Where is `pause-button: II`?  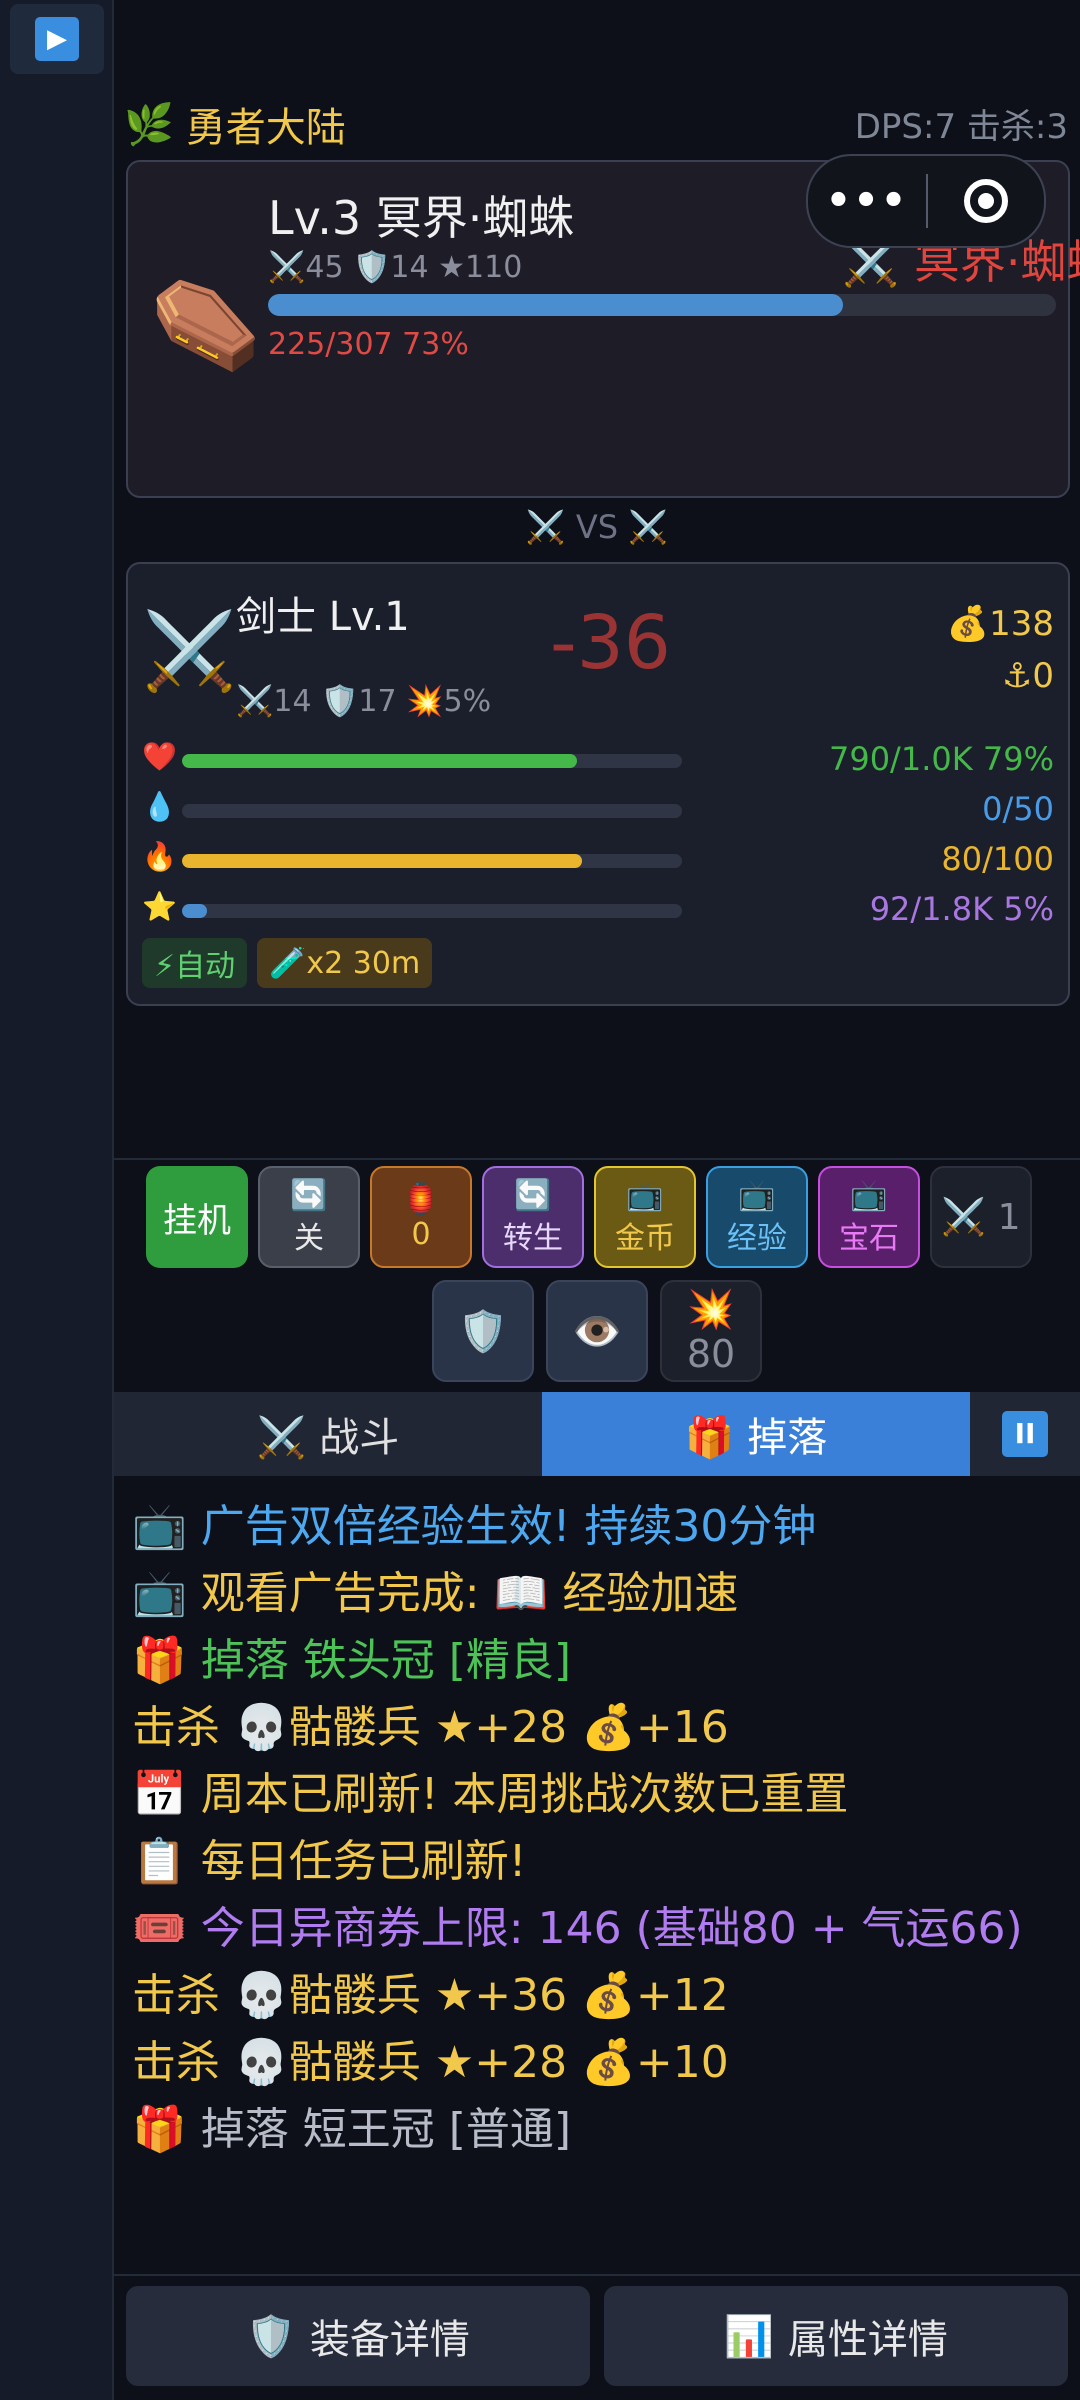 pause-button: II is located at coordinates (1025, 1434).